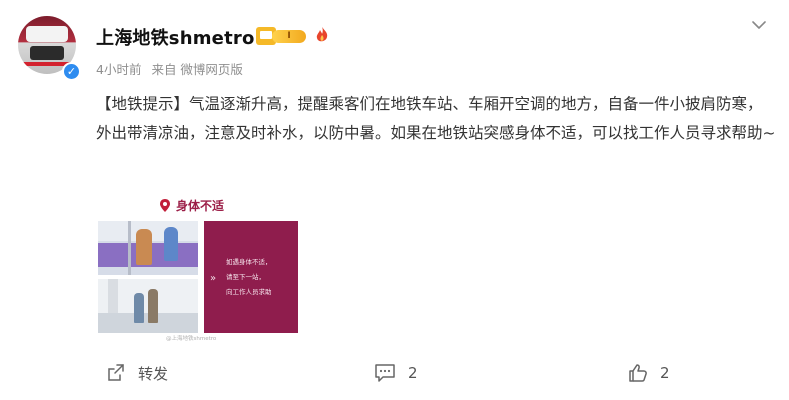 This screenshot has width=789, height=400. Describe the element at coordinates (197, 69) in the screenshot. I see `post-source: 来自 微博网页版` at that location.